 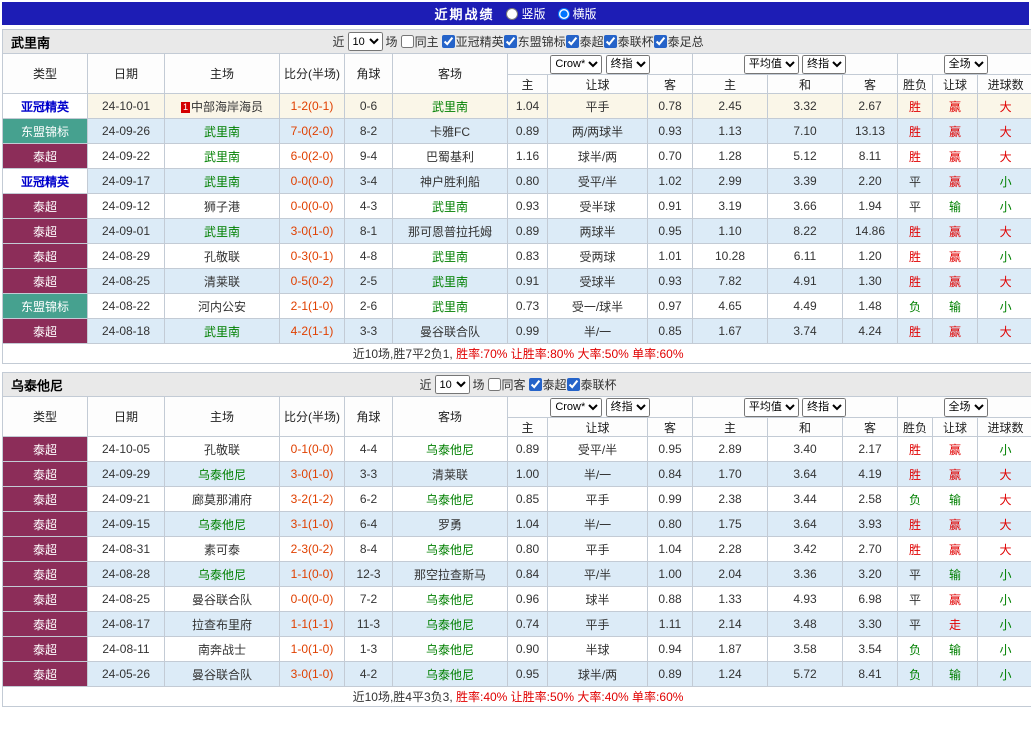 What do you see at coordinates (591, 42) in the screenshot?
I see `league-filter-label: 泰超` at bounding box center [591, 42].